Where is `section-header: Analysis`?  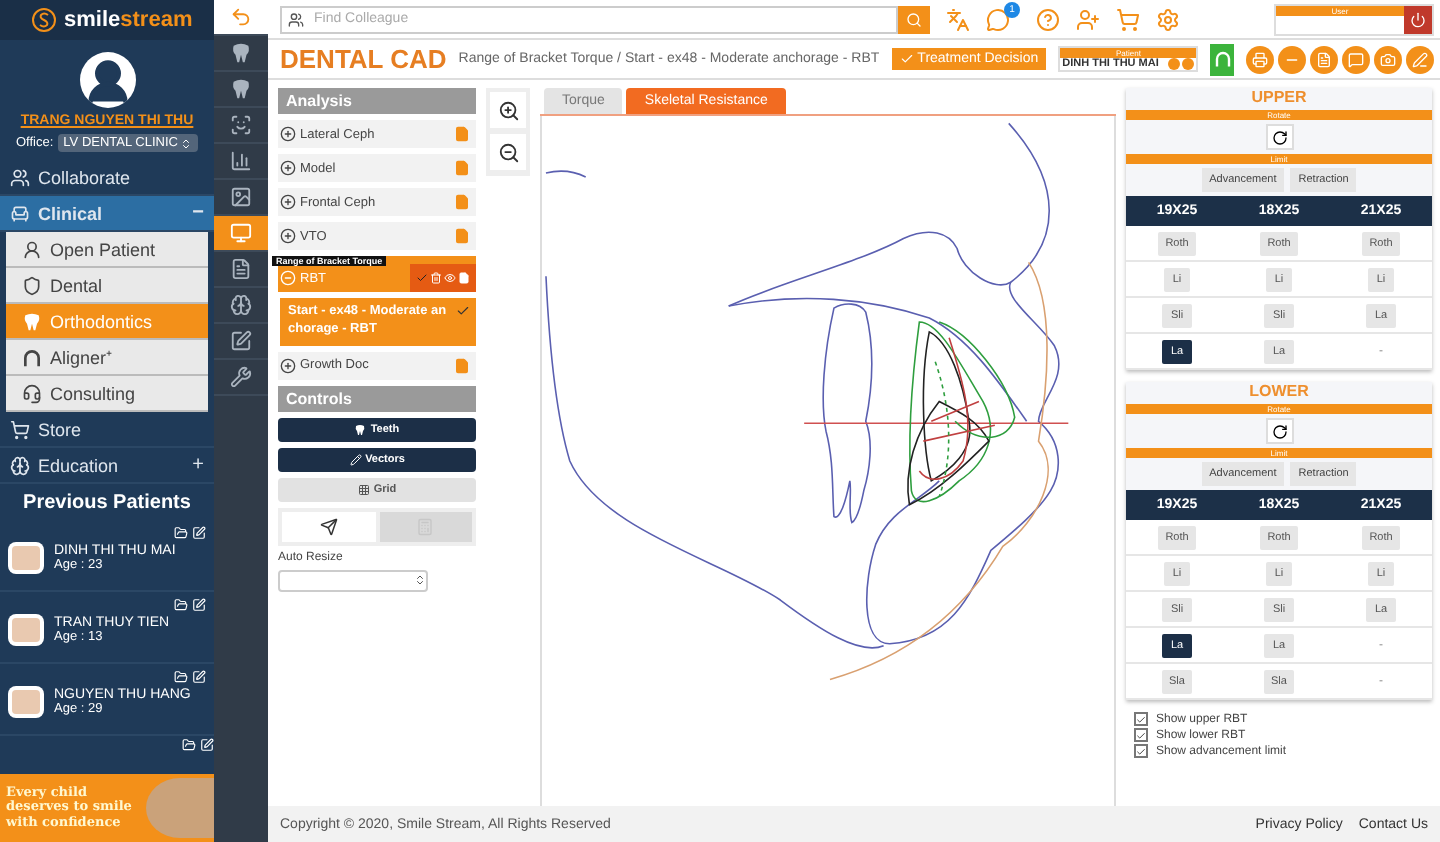
section-header: Analysis is located at coordinates (377, 101).